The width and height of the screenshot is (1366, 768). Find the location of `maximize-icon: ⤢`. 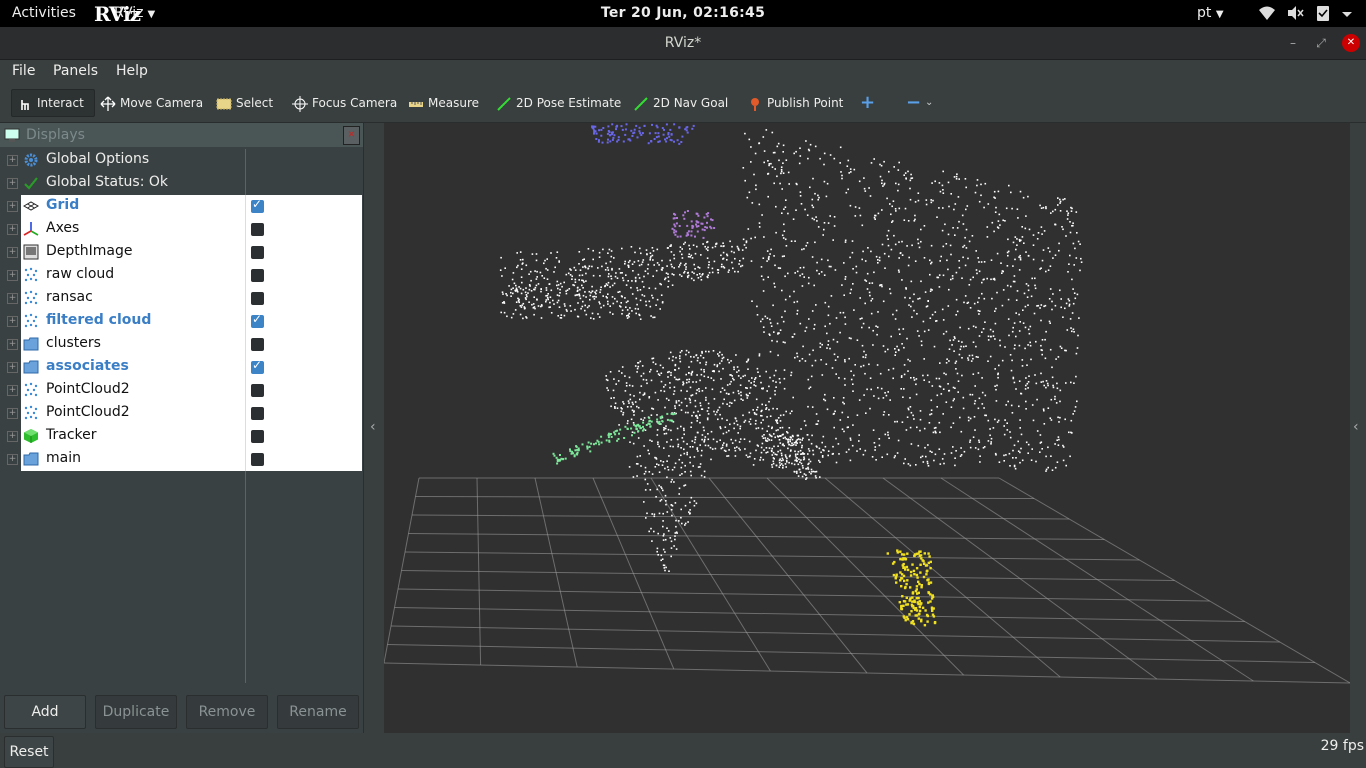

maximize-icon: ⤢ is located at coordinates (1321, 43).